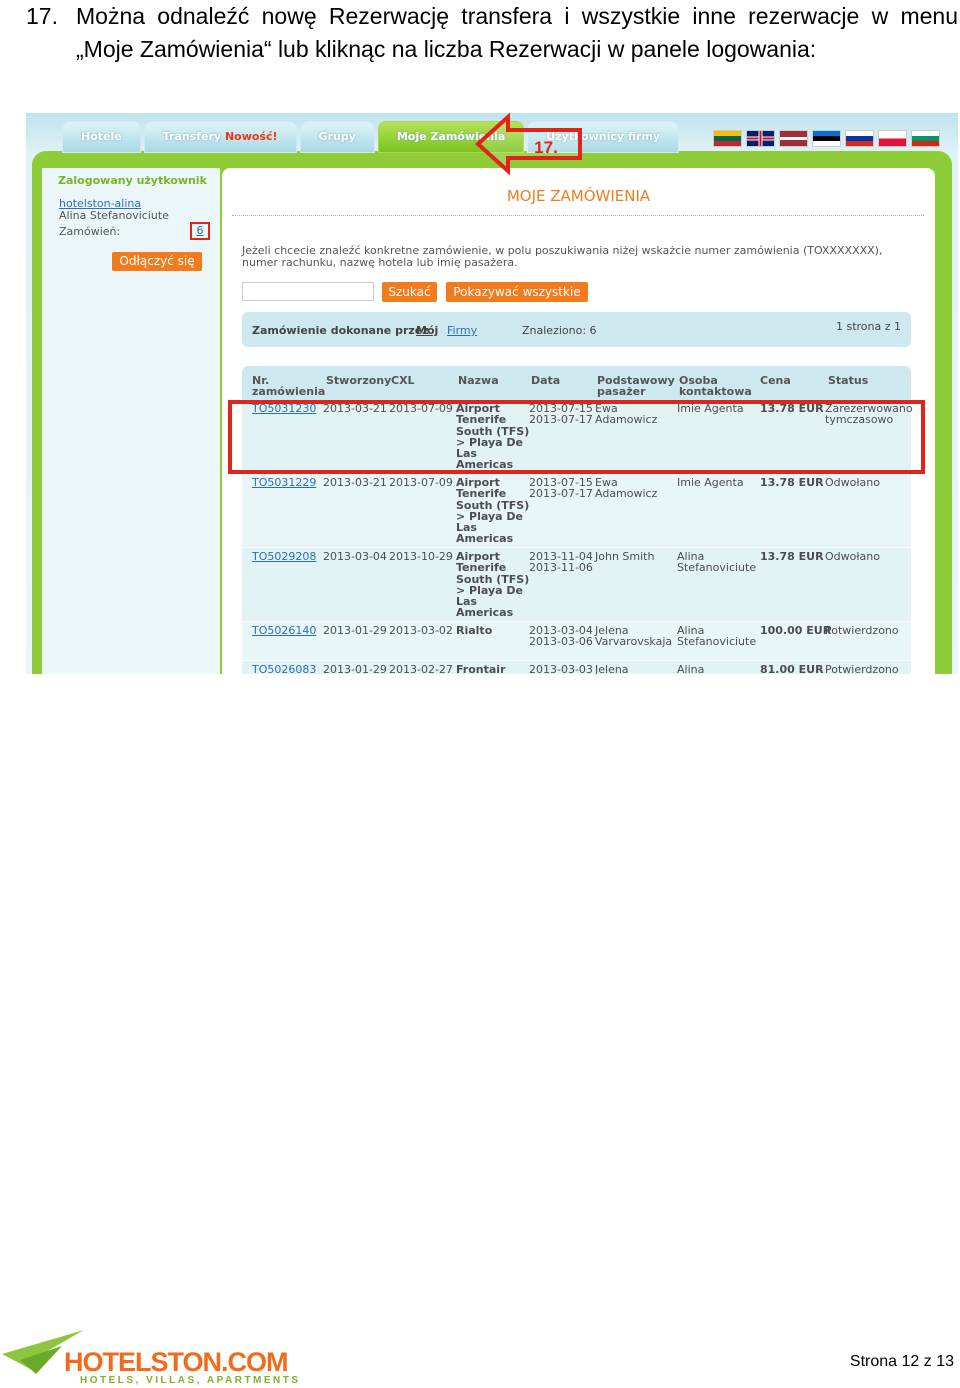 This screenshot has width=960, height=1388. I want to click on pagination: 1 strona z 1, so click(868, 326).